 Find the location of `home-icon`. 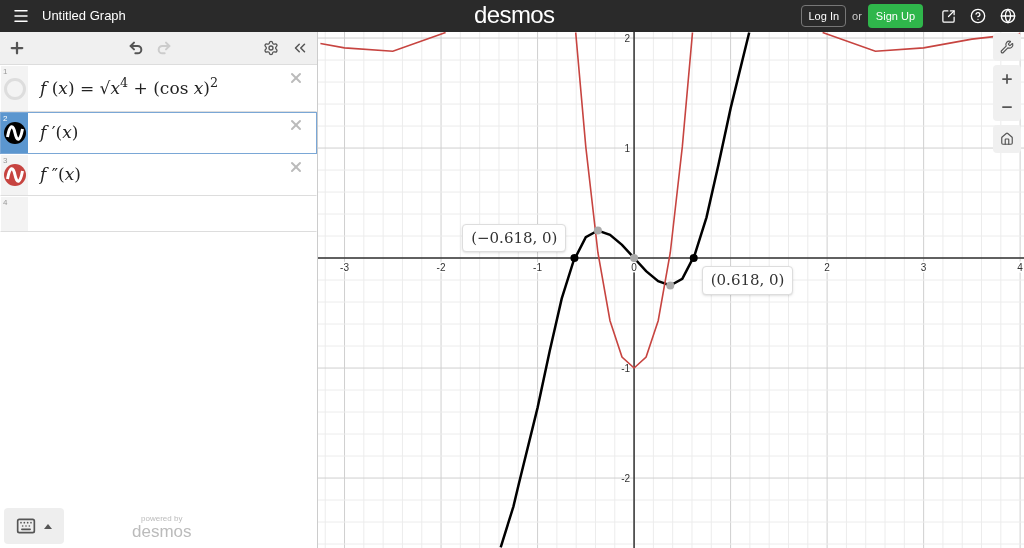

home-icon is located at coordinates (1007, 139).